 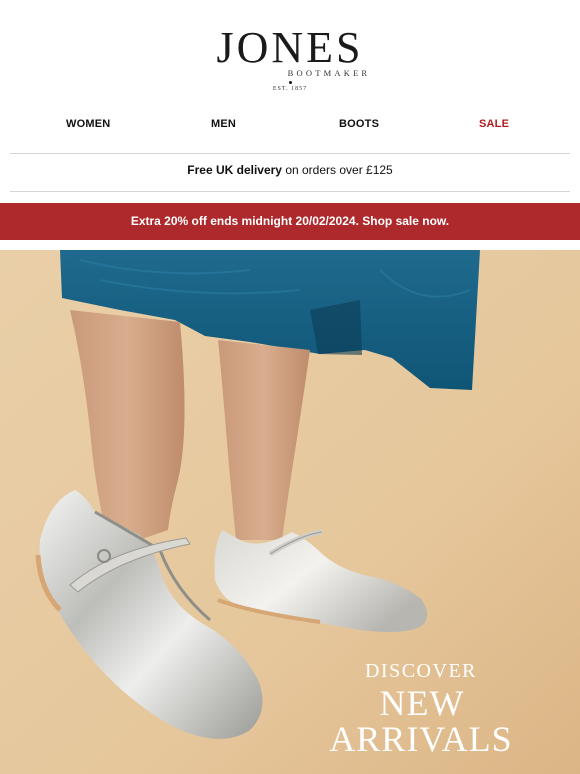 I want to click on hero-new-text: NEW, so click(x=422, y=703).